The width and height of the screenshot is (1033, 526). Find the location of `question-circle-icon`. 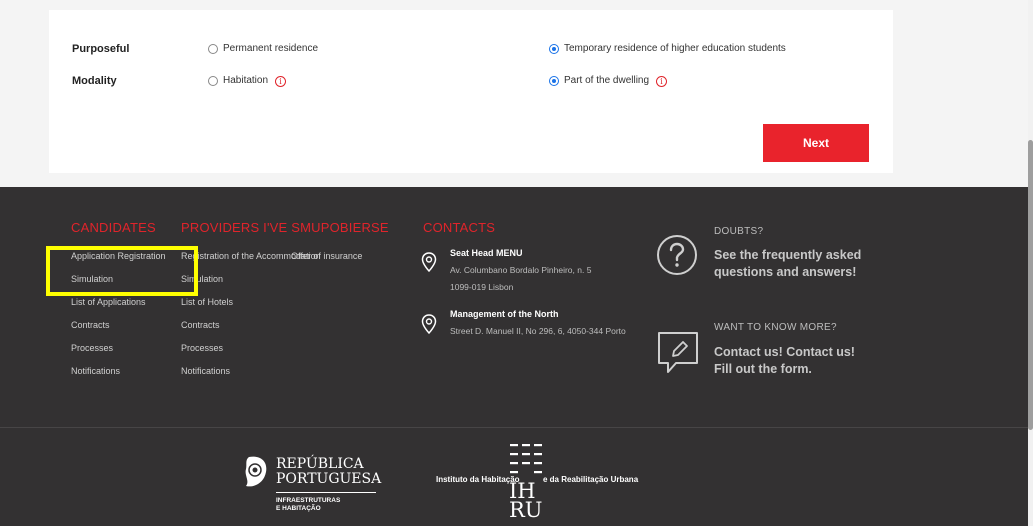

question-circle-icon is located at coordinates (677, 255).